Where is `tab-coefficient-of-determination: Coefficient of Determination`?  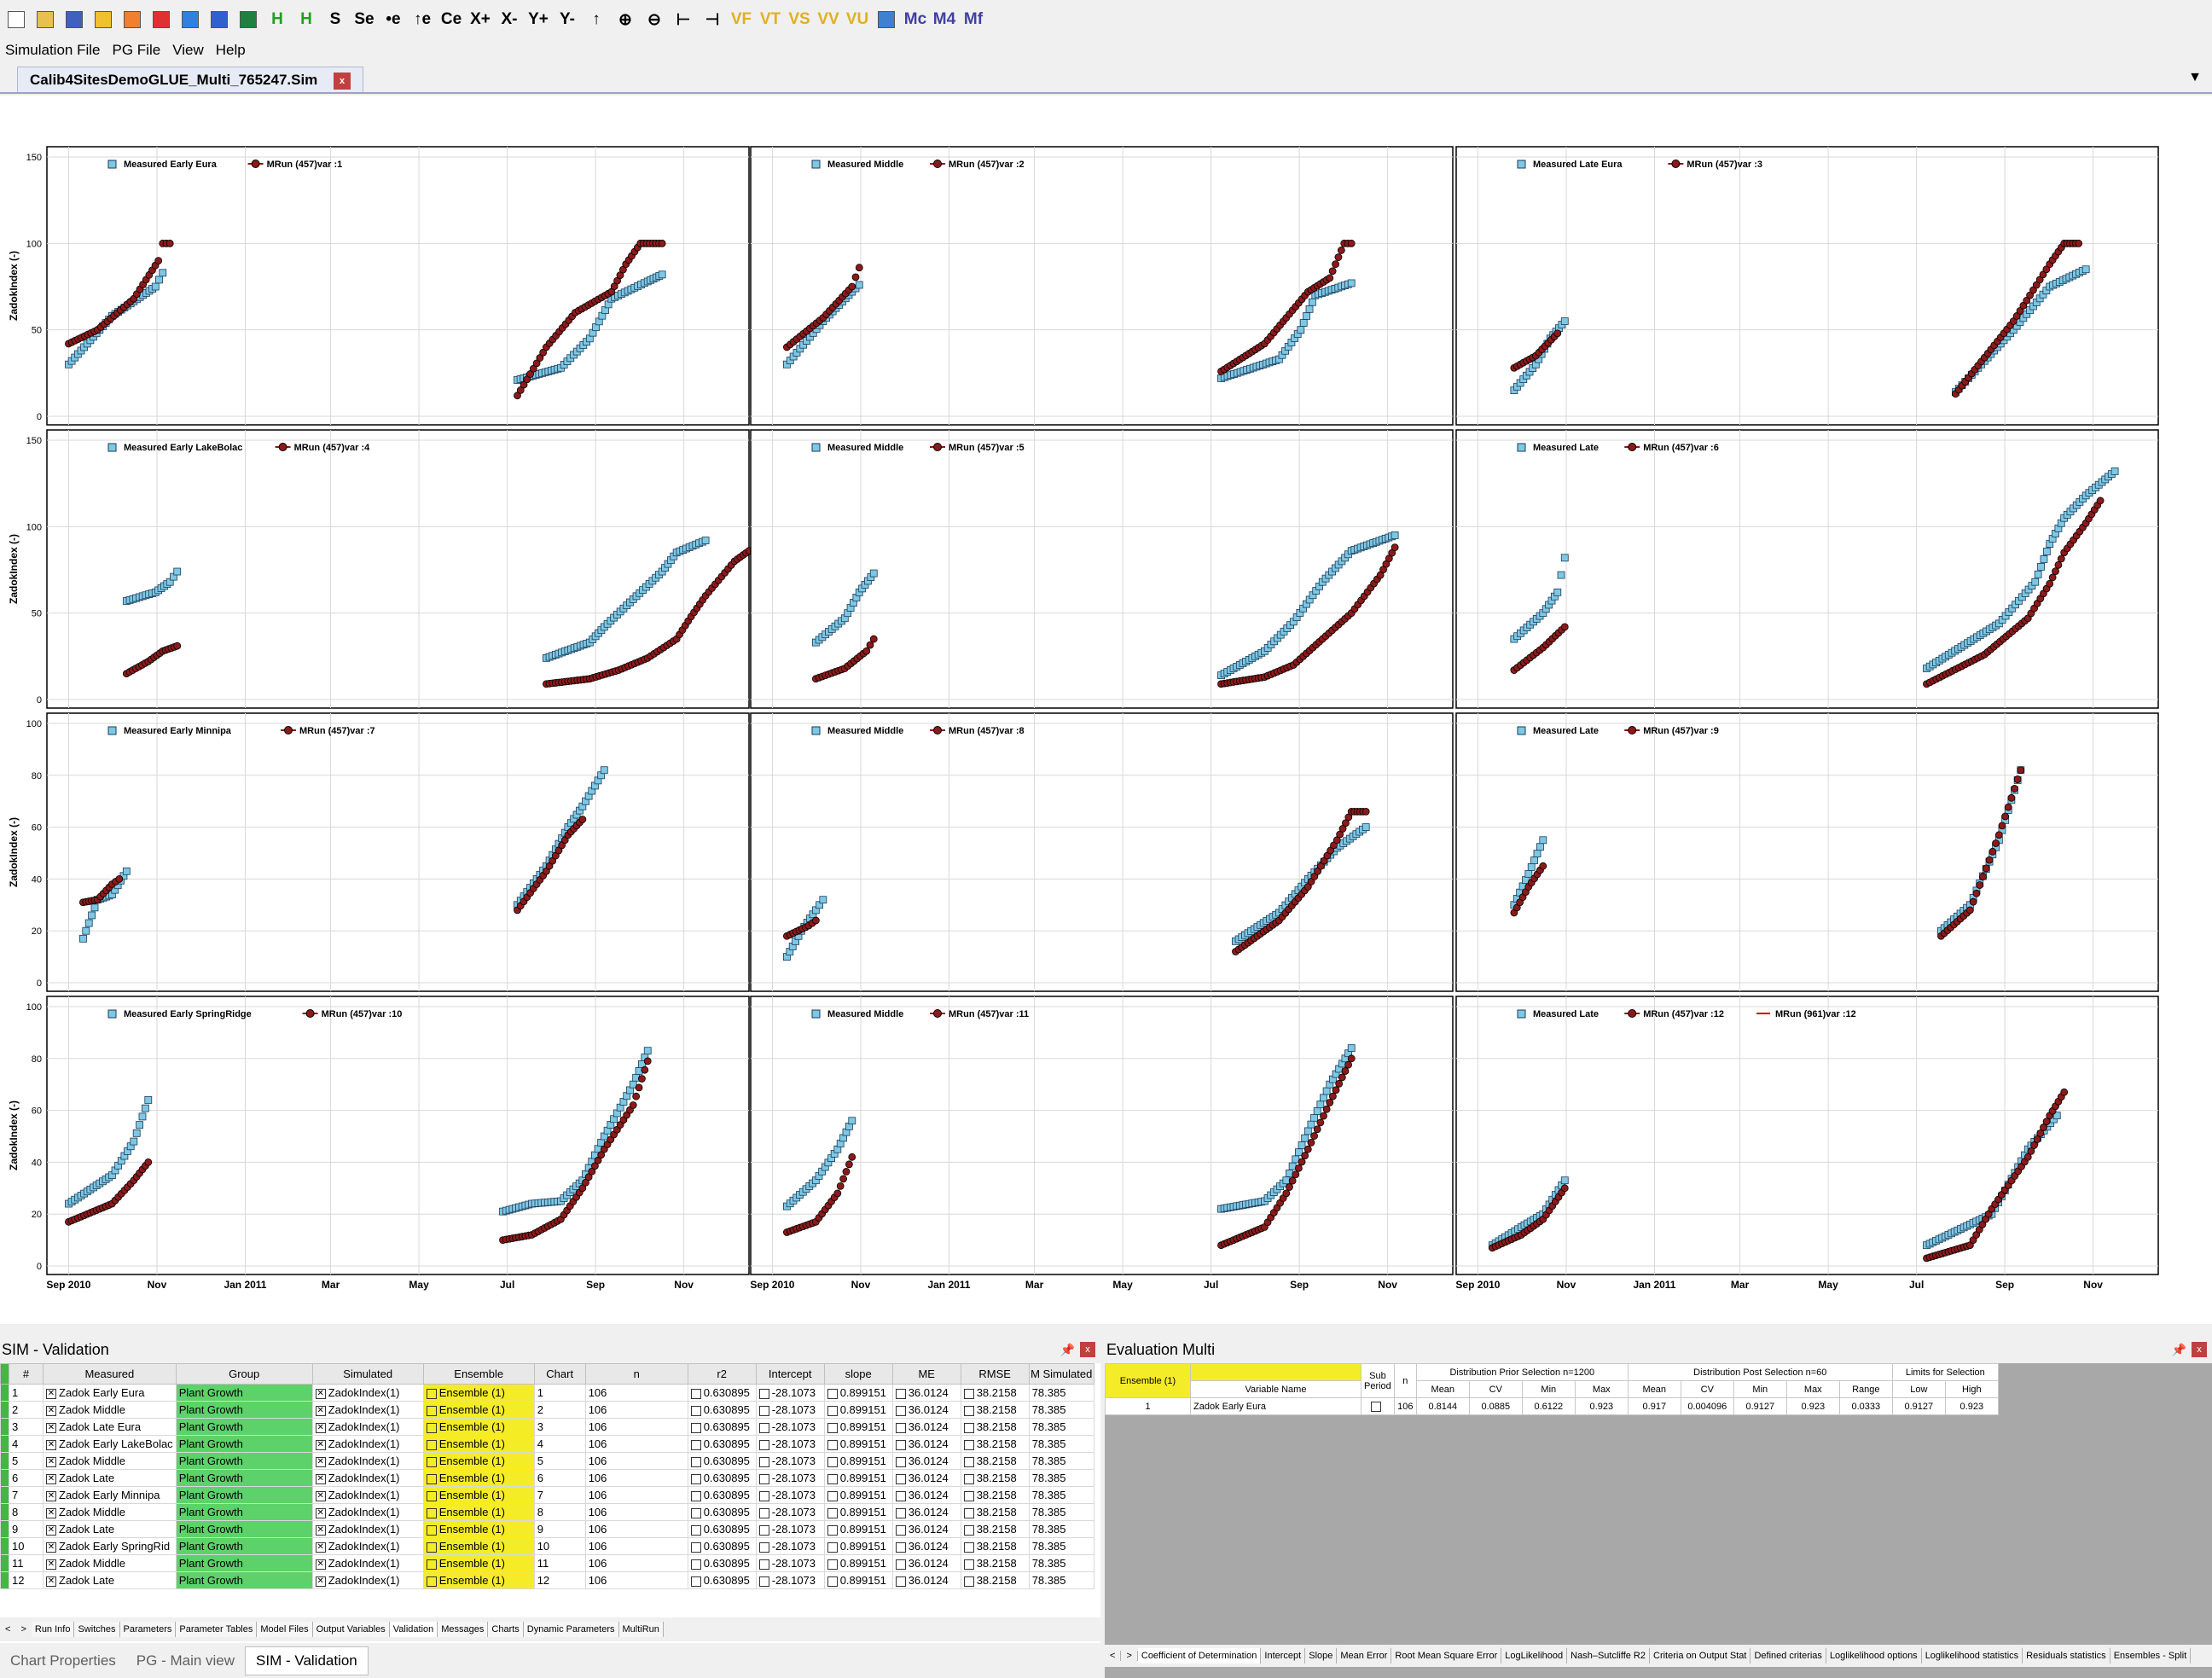 tab-coefficient-of-determination: Coefficient of Determination is located at coordinates (1199, 1655).